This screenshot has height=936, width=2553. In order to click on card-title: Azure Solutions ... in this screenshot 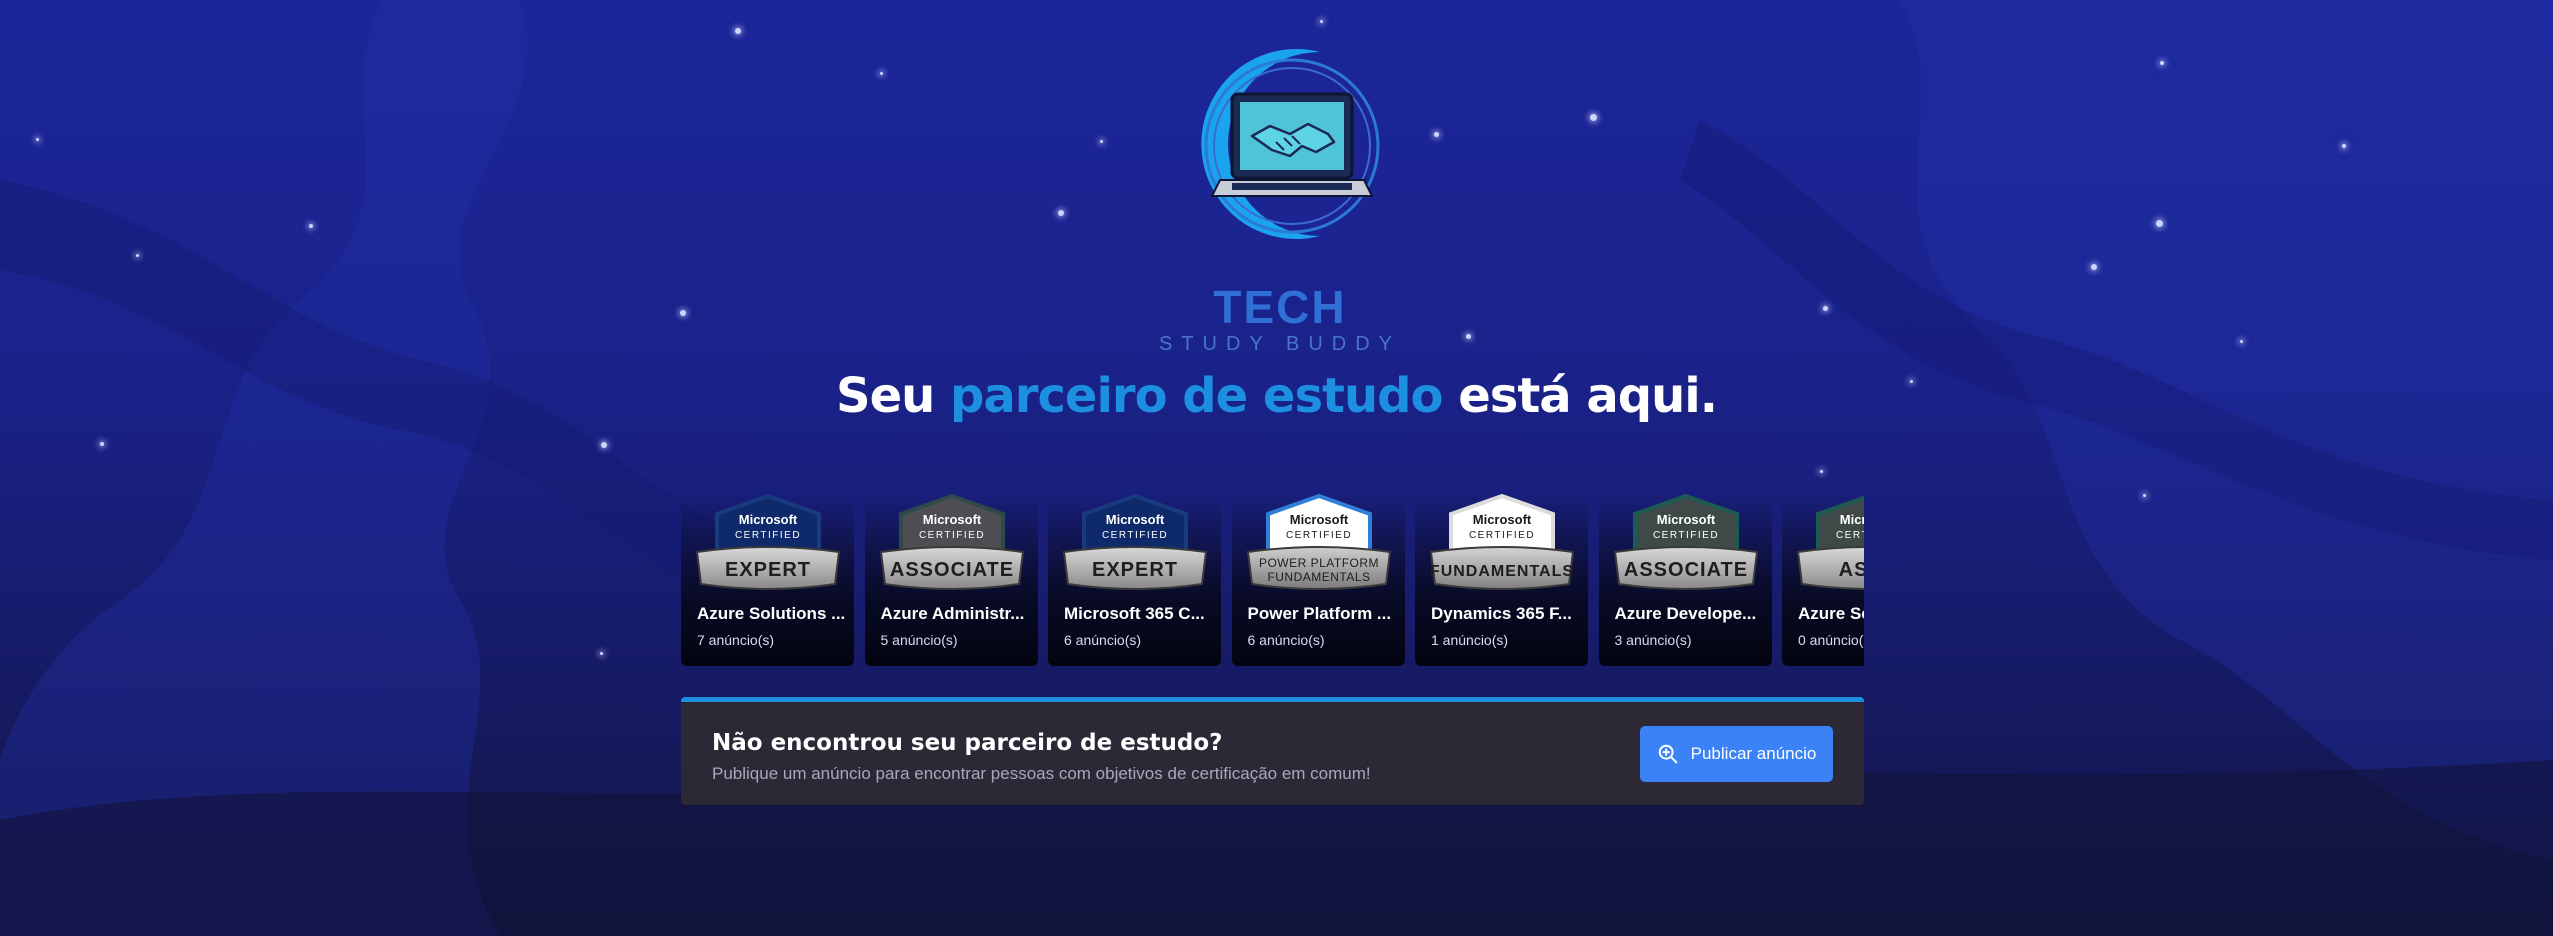, I will do `click(771, 613)`.